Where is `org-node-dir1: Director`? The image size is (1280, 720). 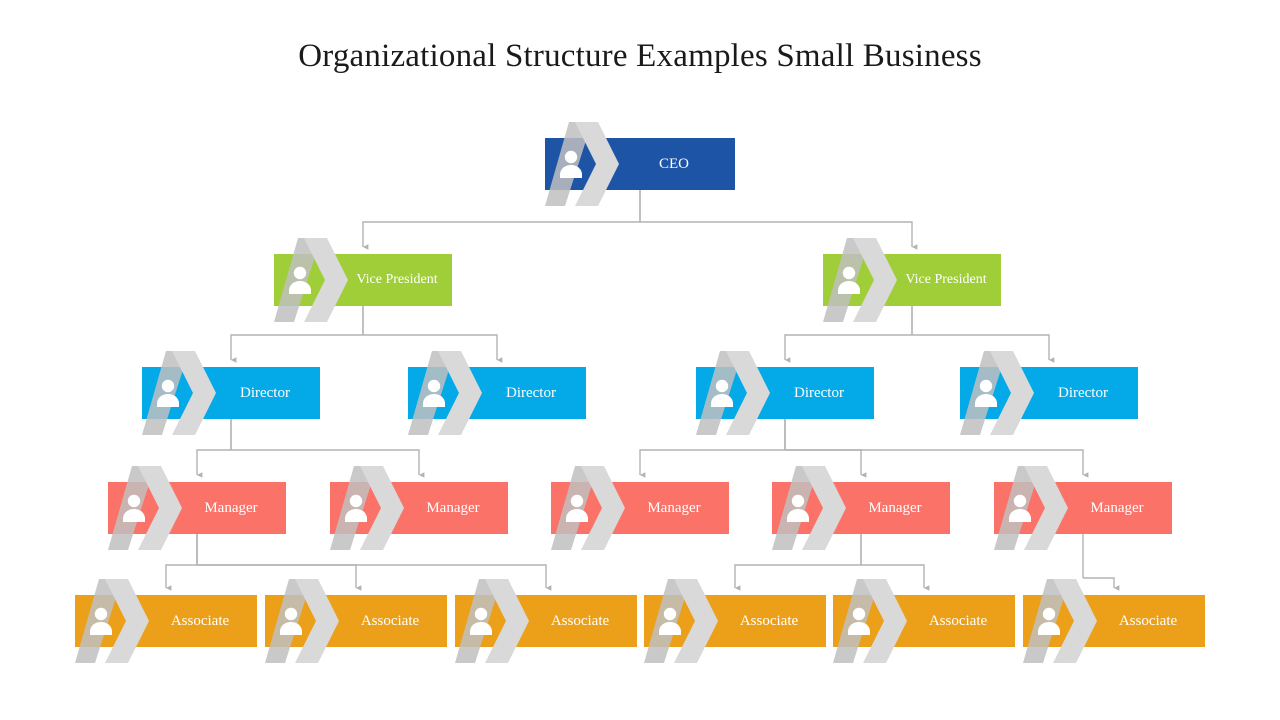
org-node-dir1: Director is located at coordinates (231, 393).